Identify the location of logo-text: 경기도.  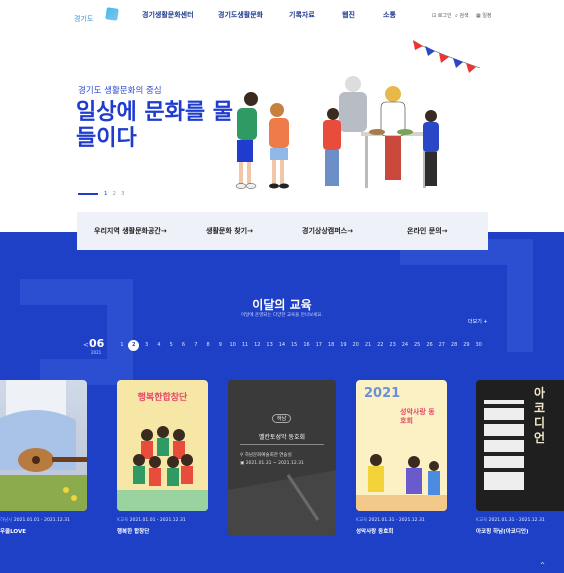
(84, 19).